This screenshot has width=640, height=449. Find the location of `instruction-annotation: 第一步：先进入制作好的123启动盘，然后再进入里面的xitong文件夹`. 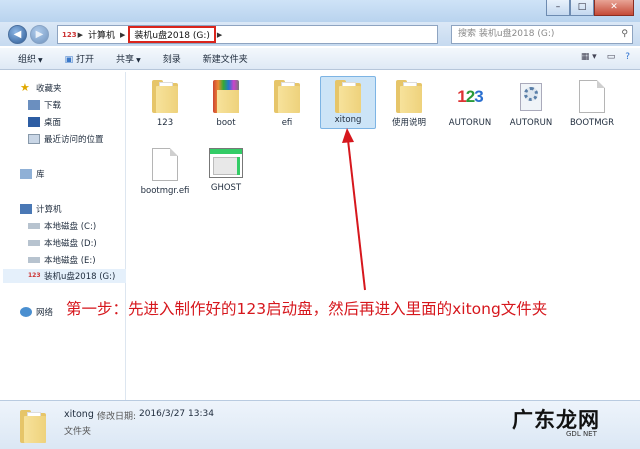

instruction-annotation: 第一步：先进入制作好的123启动盘，然后再进入里面的xitong文件夹 is located at coordinates (307, 309).